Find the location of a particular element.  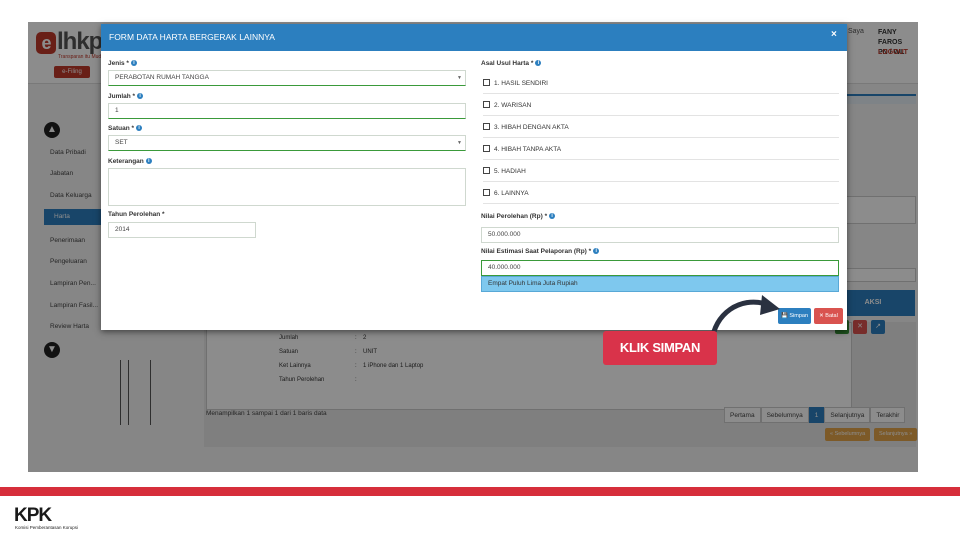

asal-option-hasil-sendiri: 1. HASIL SENDIRI is located at coordinates (515, 83).